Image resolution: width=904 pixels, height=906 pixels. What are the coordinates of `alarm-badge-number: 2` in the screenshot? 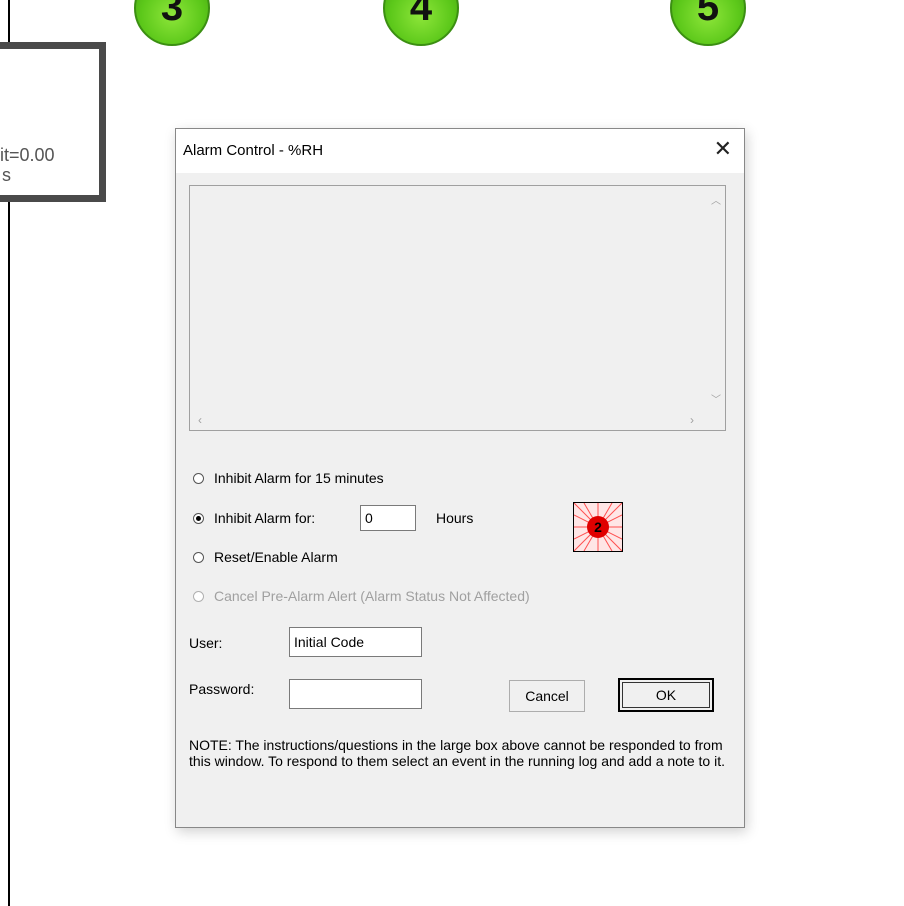 It's located at (598, 527).